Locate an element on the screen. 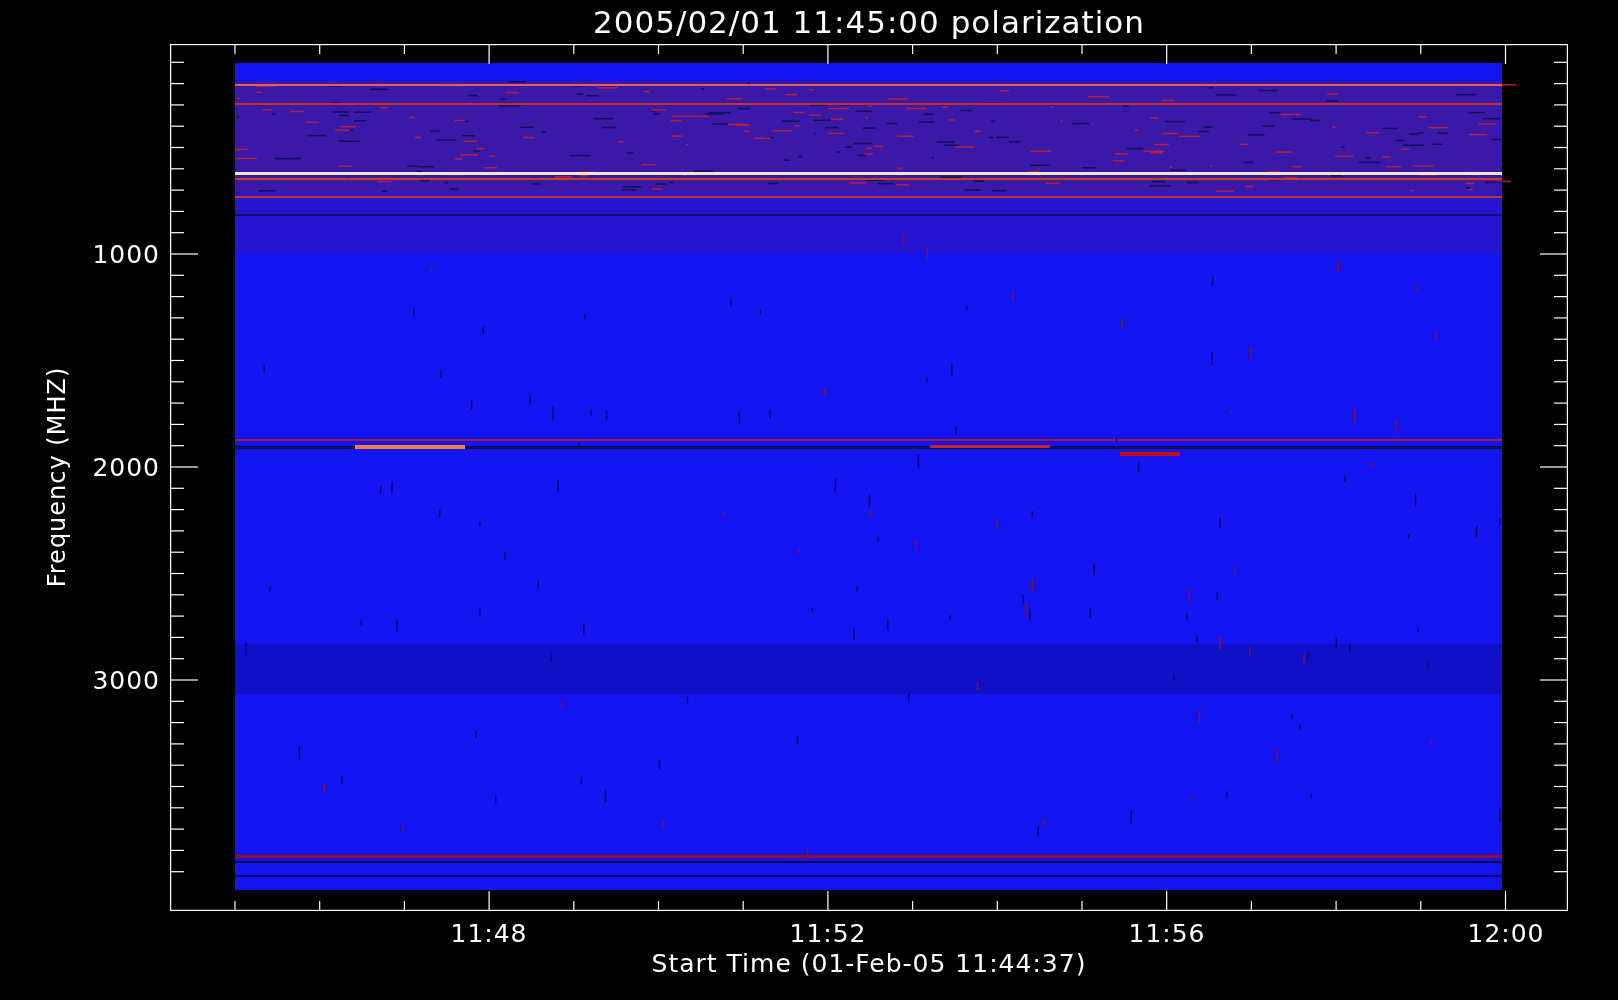 This screenshot has height=1000, width=1618. x-tick-label: 11:48 is located at coordinates (489, 933).